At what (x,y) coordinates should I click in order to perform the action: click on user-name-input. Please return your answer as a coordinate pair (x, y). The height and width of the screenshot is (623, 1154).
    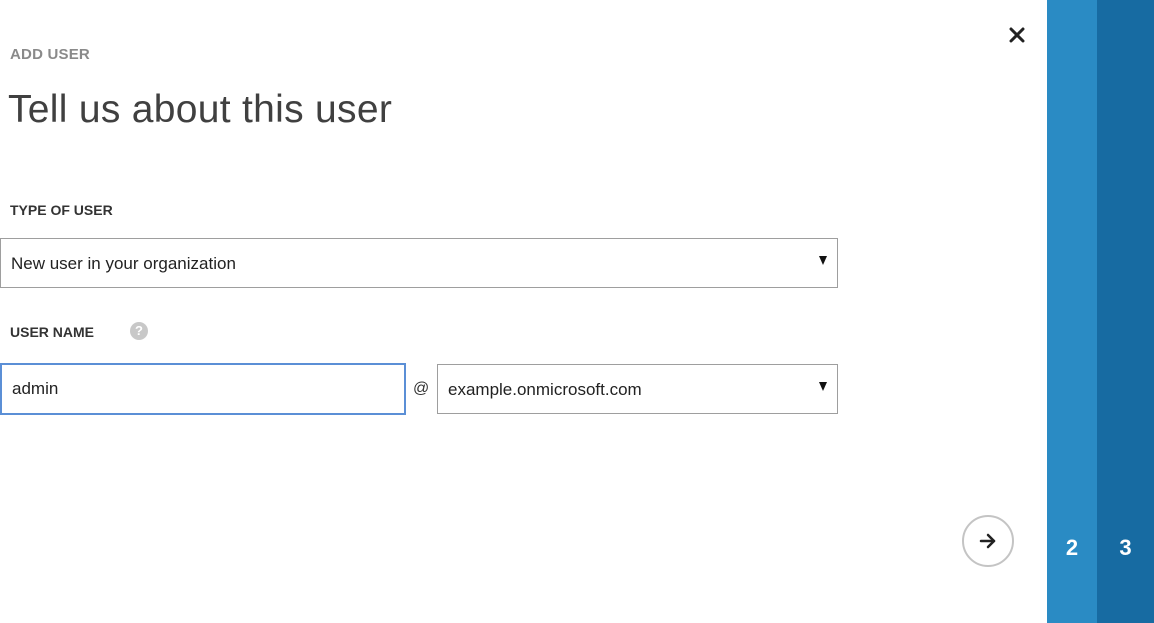
    Looking at the image, I should click on (203, 389).